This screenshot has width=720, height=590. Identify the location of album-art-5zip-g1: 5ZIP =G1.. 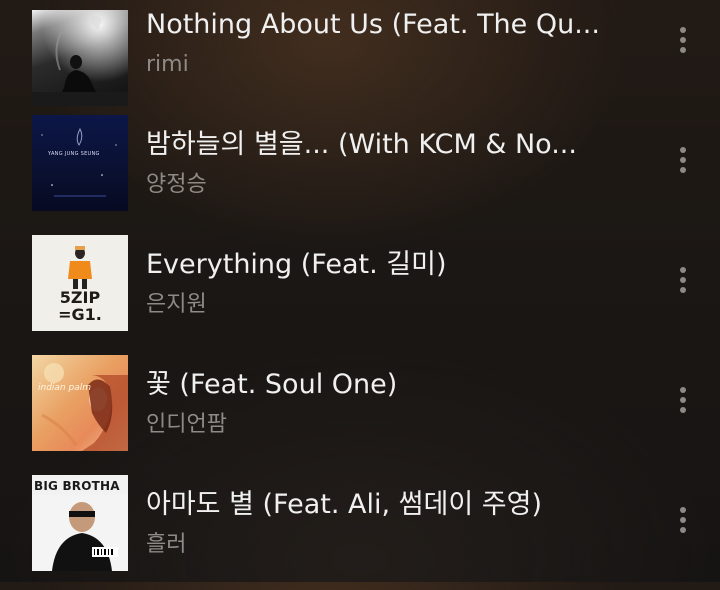
(80, 283).